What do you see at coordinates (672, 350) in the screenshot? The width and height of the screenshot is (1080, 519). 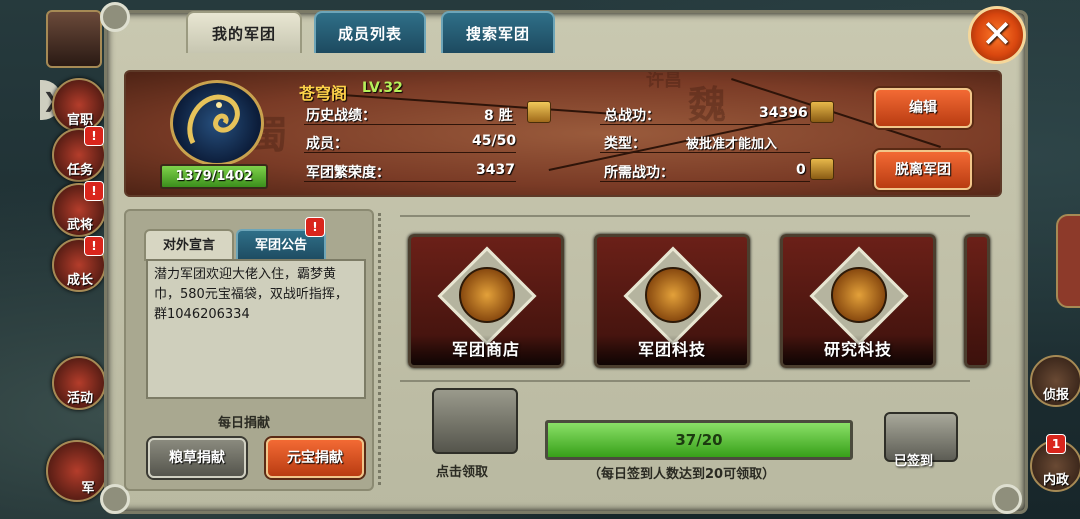 I see `card-legion-tech-label: 军团科技` at bounding box center [672, 350].